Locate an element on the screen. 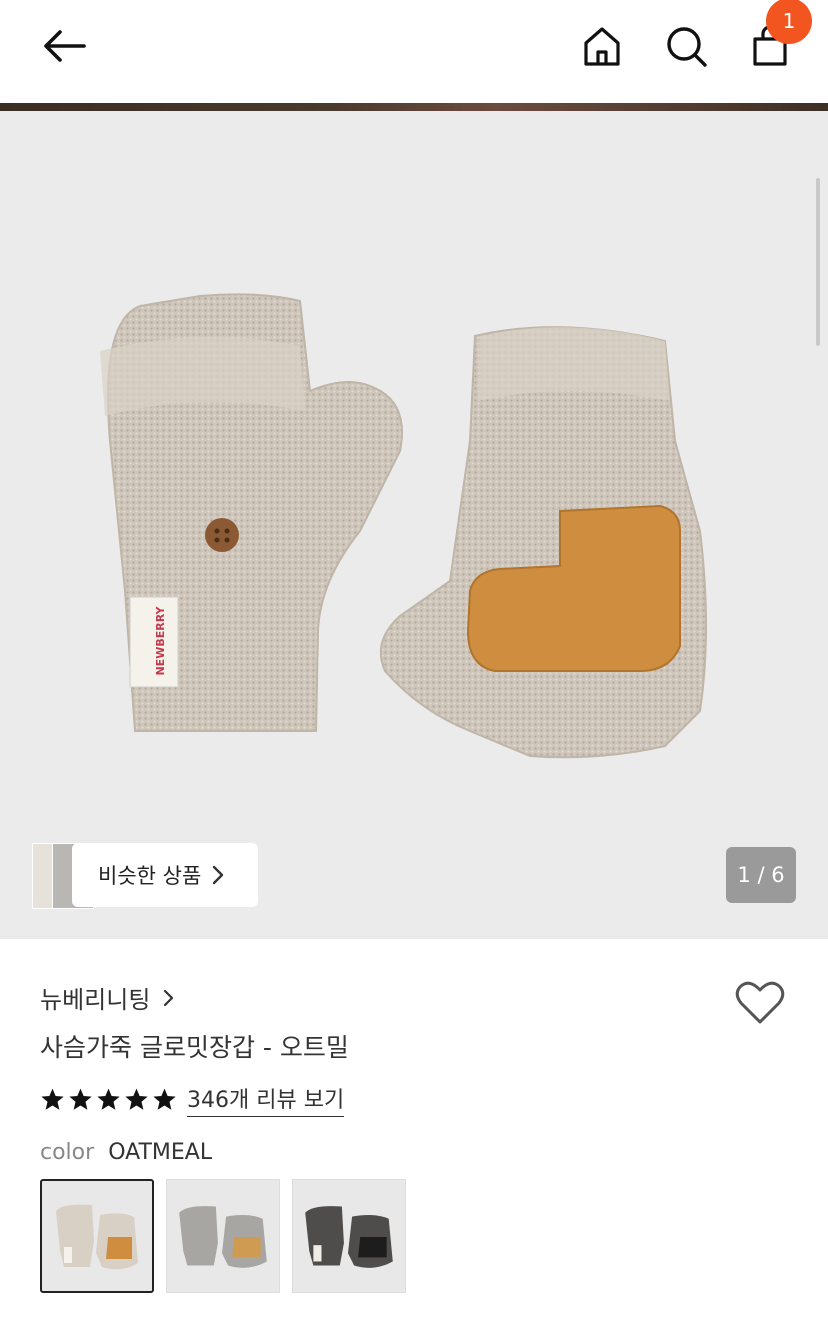 The image size is (828, 1337). search-icon is located at coordinates (687, 47).